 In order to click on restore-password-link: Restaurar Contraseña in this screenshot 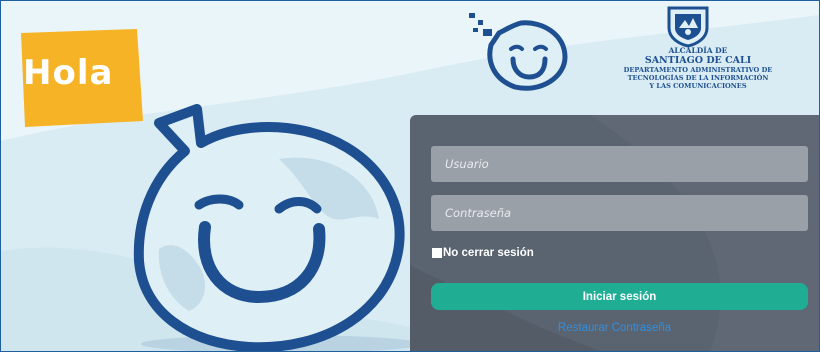, I will do `click(614, 328)`.